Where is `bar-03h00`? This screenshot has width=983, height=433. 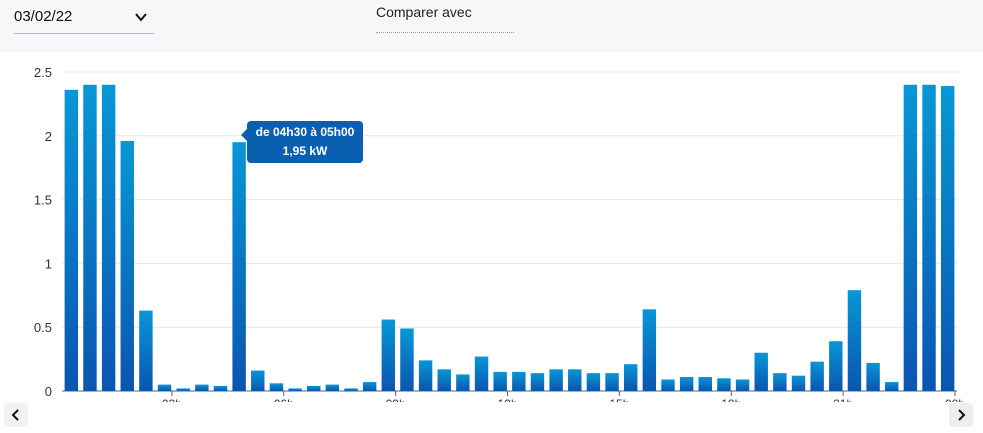 bar-03h00 is located at coordinates (183, 389).